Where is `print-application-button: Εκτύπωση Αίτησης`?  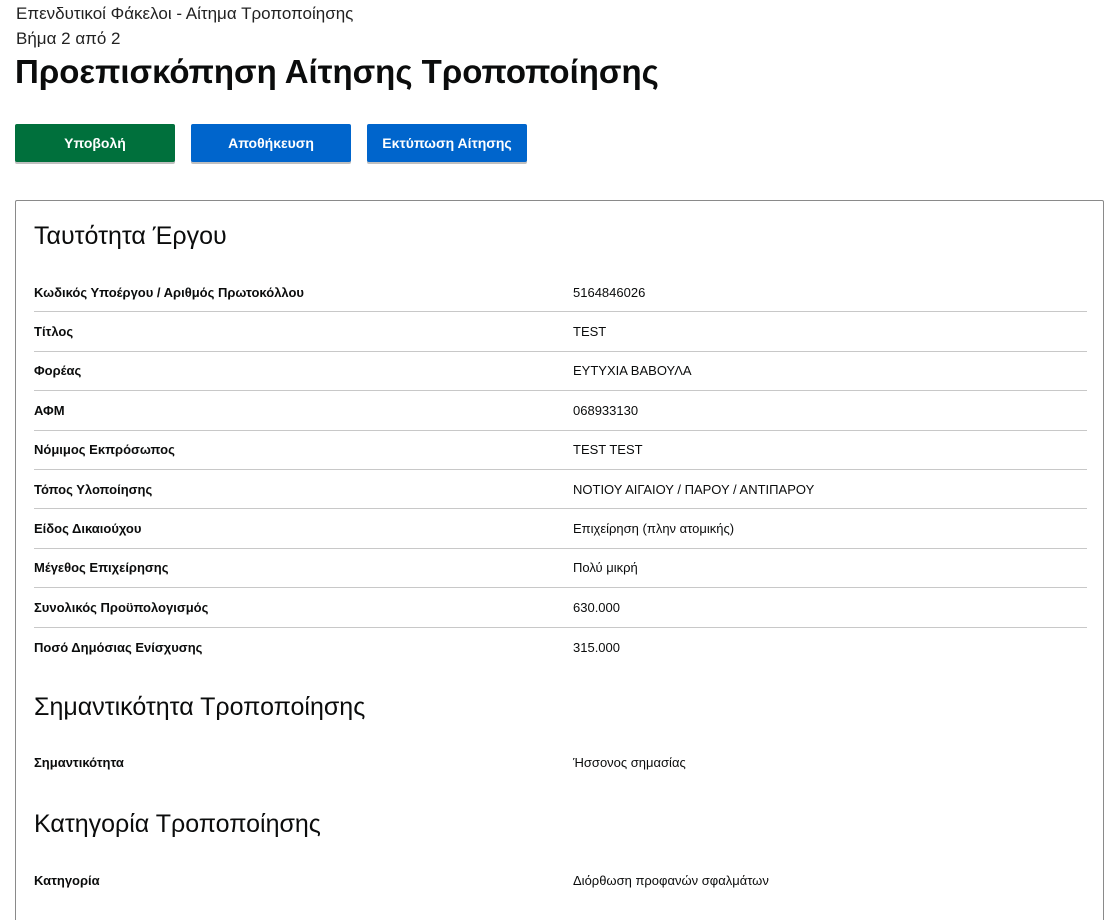 print-application-button: Εκτύπωση Αίτησης is located at coordinates (447, 143).